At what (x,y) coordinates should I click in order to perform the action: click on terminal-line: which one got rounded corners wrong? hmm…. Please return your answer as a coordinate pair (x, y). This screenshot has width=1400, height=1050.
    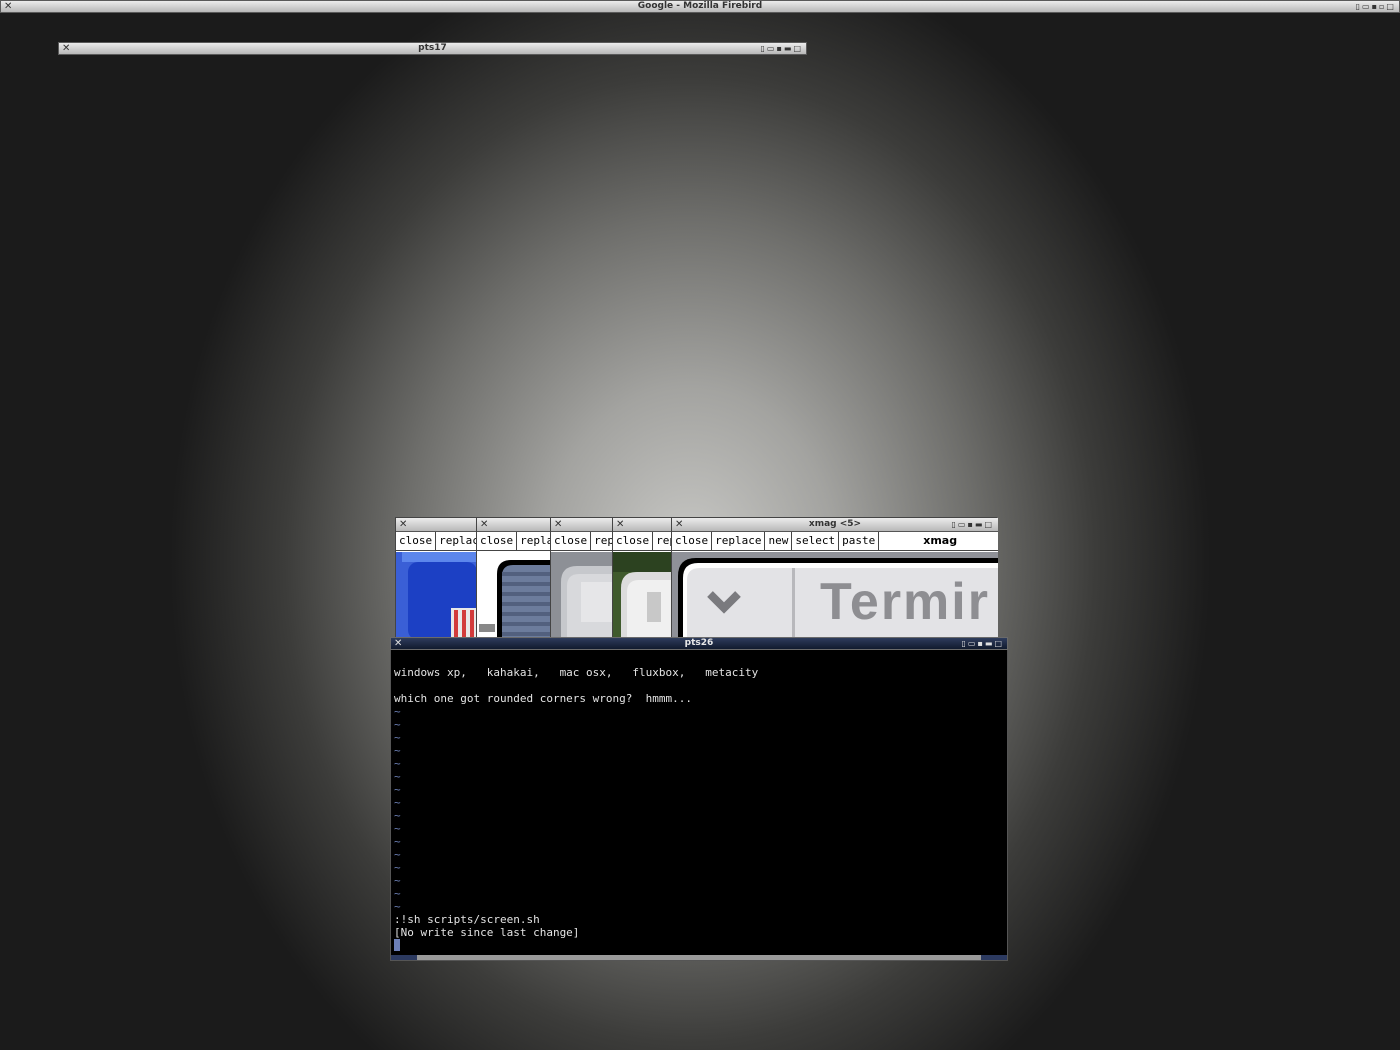
    Looking at the image, I should click on (543, 698).